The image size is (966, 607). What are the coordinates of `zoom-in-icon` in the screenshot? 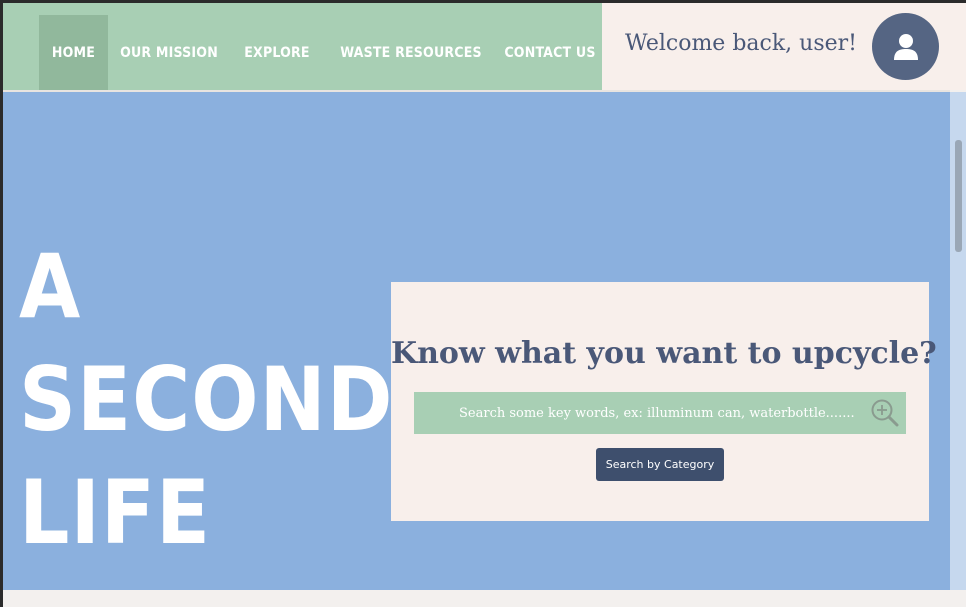 It's located at (885, 413).